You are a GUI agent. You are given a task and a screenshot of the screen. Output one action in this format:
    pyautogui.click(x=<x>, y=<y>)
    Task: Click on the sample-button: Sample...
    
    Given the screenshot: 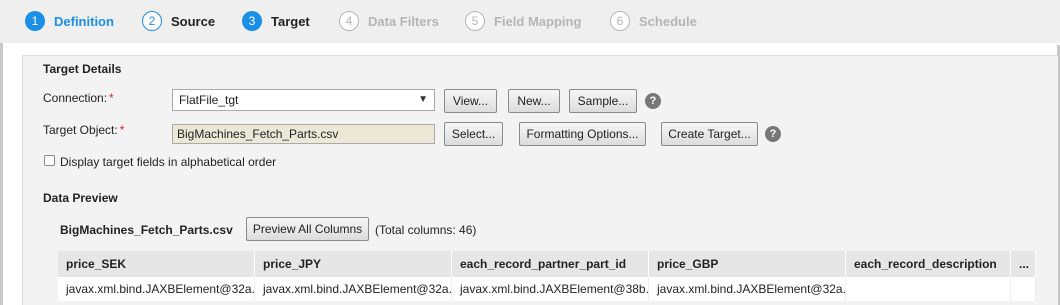 What is the action you would take?
    pyautogui.click(x=603, y=101)
    